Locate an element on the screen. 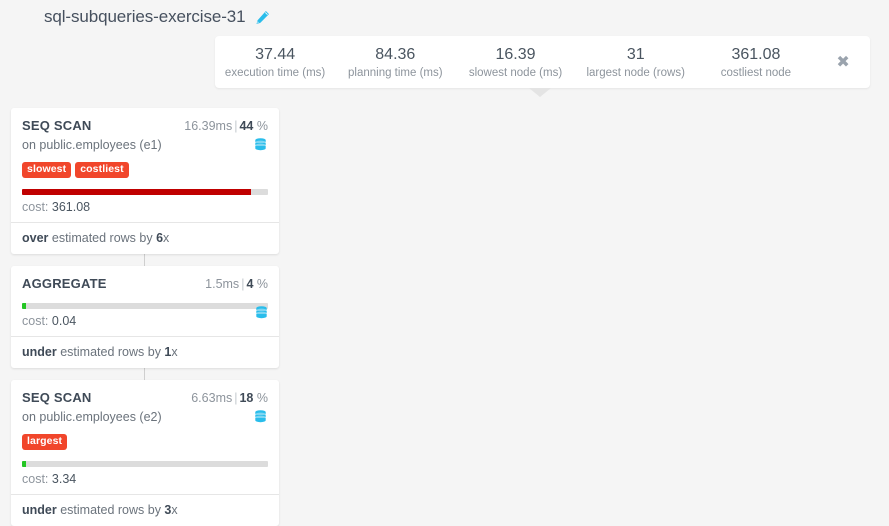 Image resolution: width=889 pixels, height=526 pixels. node-metrics: 1.5ms | 4 % is located at coordinates (236, 284).